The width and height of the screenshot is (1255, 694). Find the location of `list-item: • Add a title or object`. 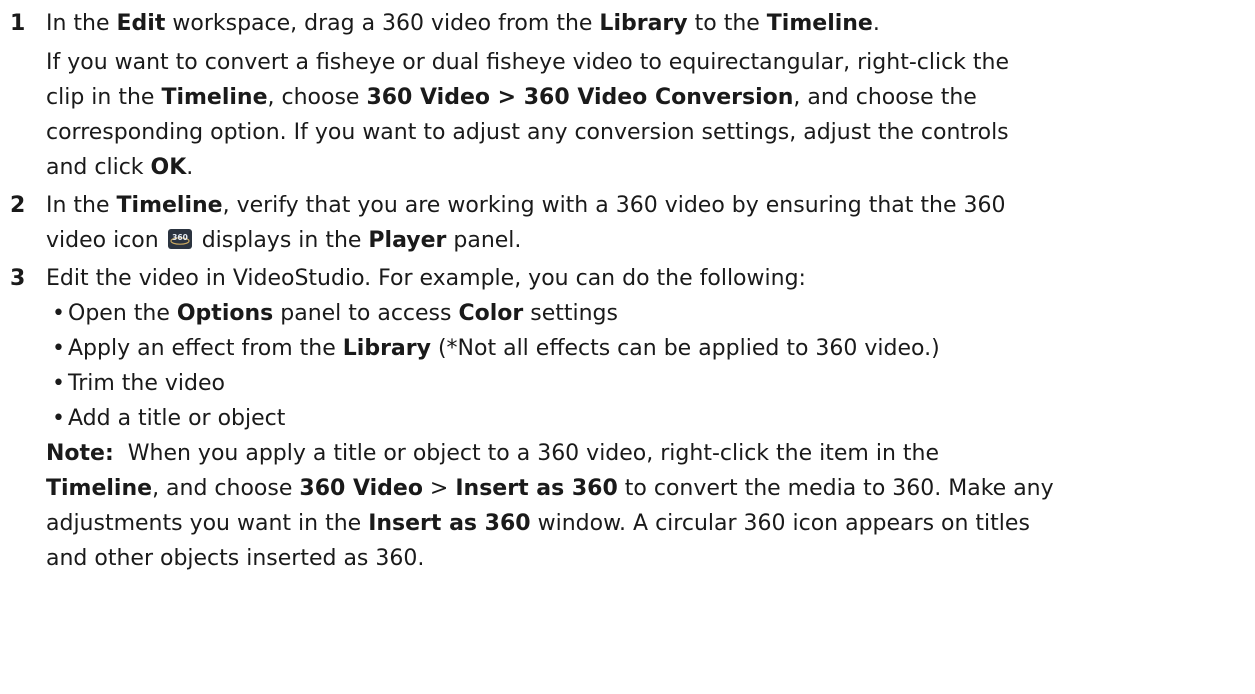

list-item: • Add a title or object is located at coordinates (169, 418).